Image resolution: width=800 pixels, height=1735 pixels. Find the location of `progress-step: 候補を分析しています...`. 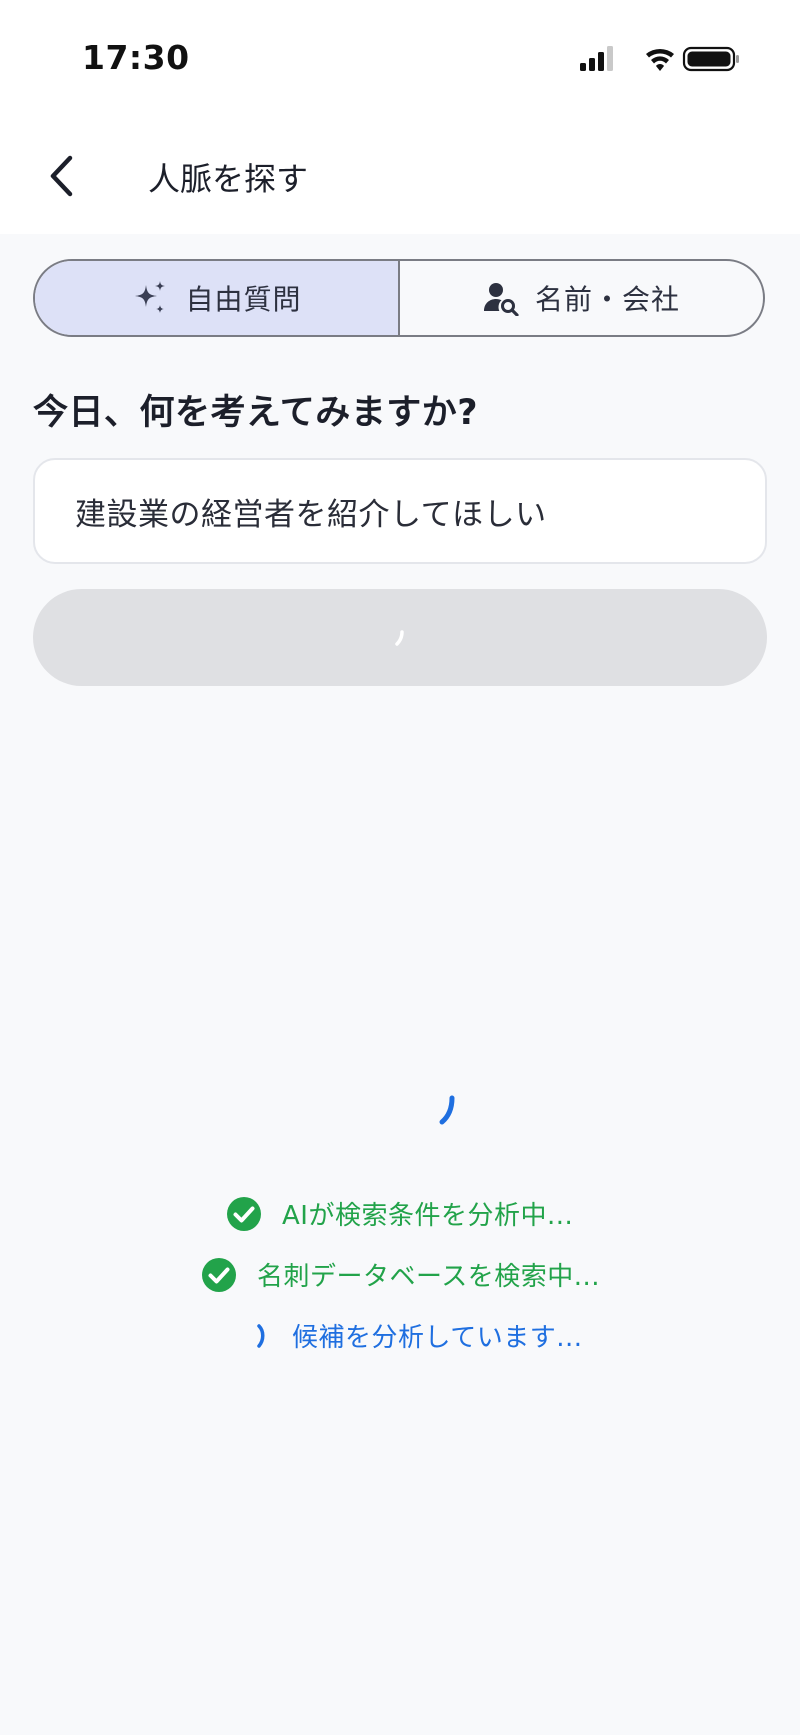

progress-step: 候補を分析しています... is located at coordinates (416, 1335).